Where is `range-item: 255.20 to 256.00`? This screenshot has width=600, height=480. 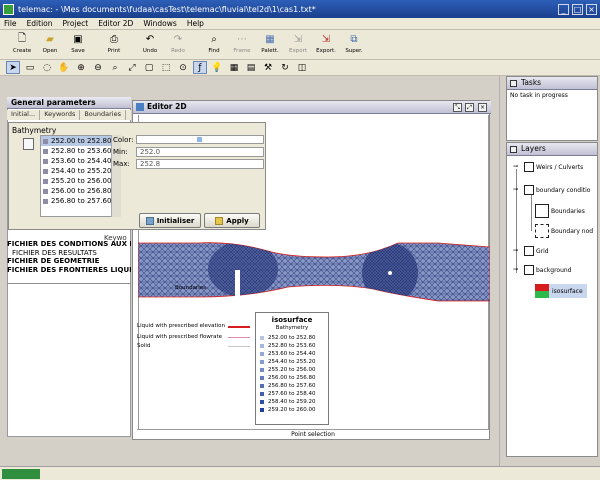
range-item: 255.20 to 256.00 is located at coordinates (80, 181).